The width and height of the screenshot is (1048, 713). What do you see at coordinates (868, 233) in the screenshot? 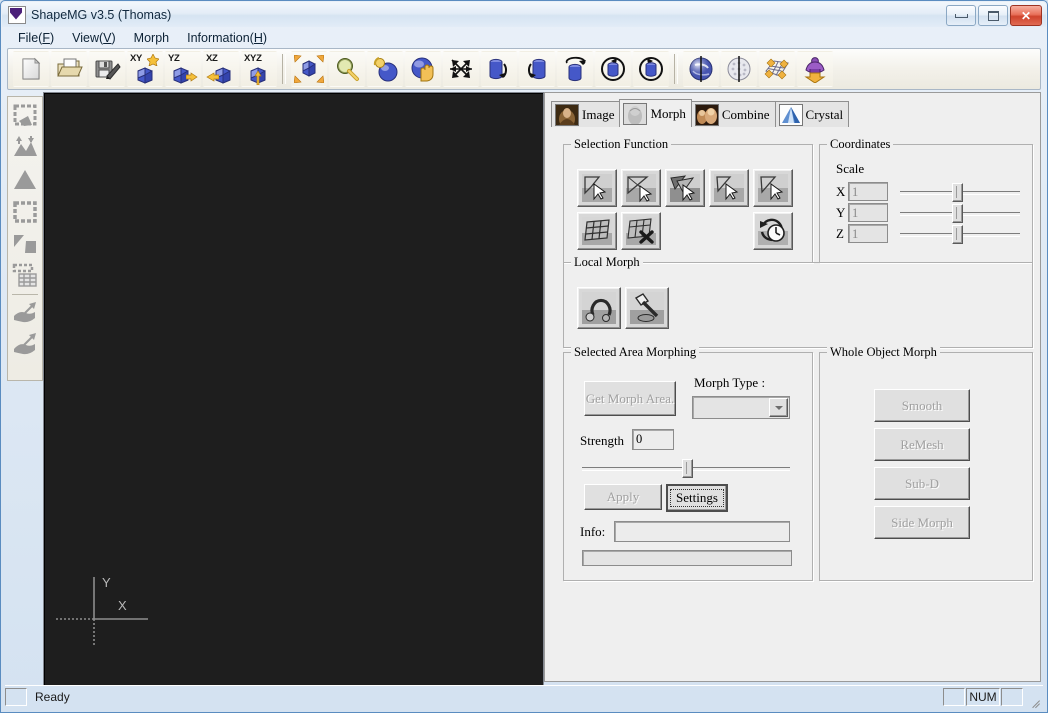
I see `scale-z-input: 1` at bounding box center [868, 233].